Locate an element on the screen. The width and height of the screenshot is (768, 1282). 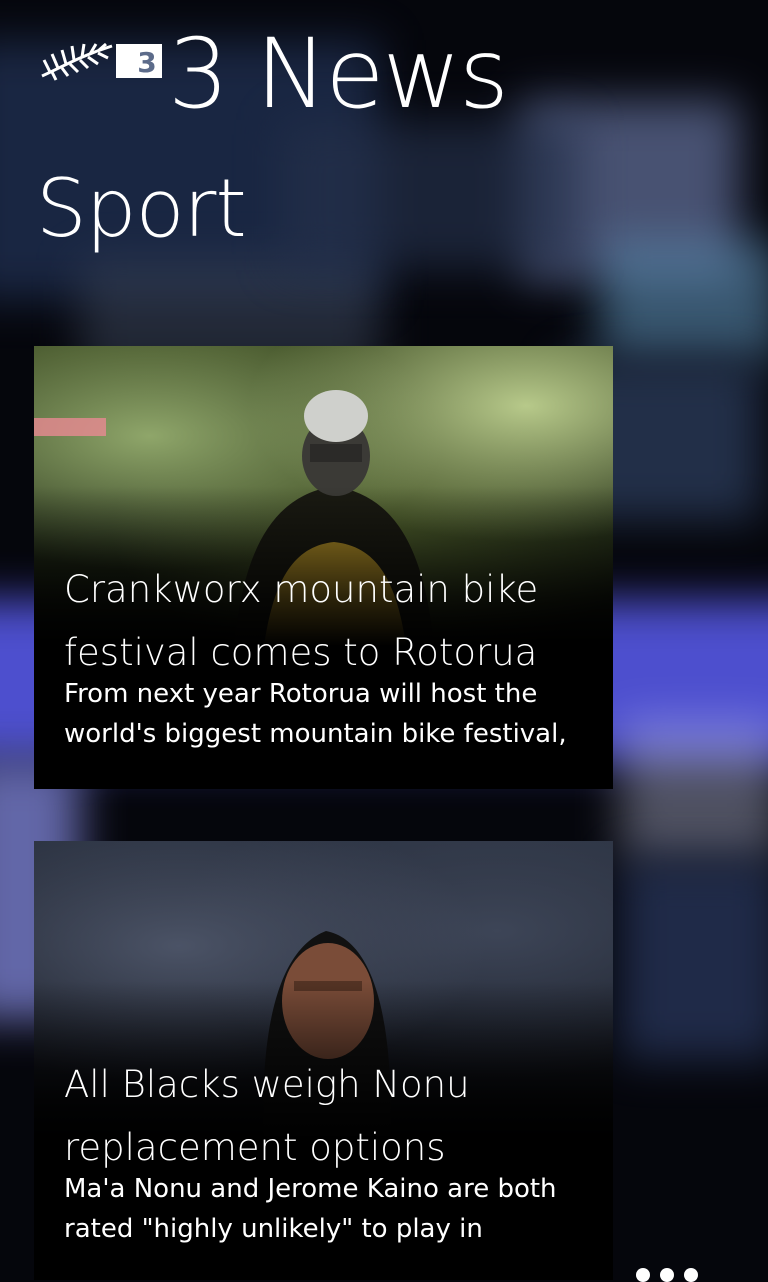
section-title: Sport is located at coordinates (141, 208).